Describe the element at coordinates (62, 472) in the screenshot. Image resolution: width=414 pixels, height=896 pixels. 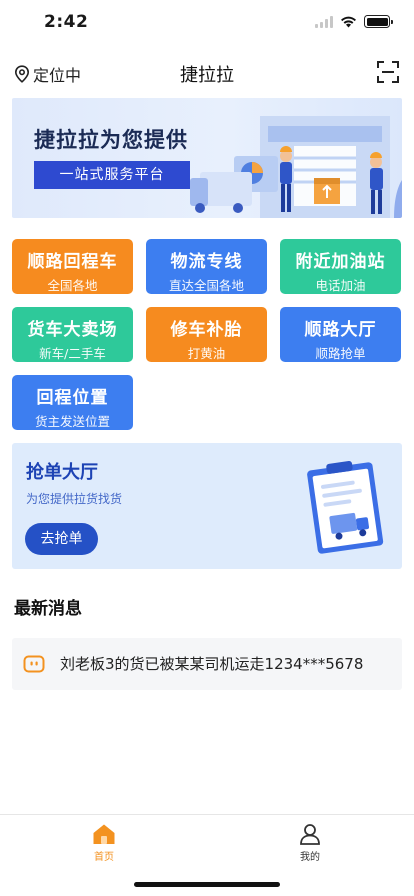
I see `grab-order-title: 抢单大厅` at that location.